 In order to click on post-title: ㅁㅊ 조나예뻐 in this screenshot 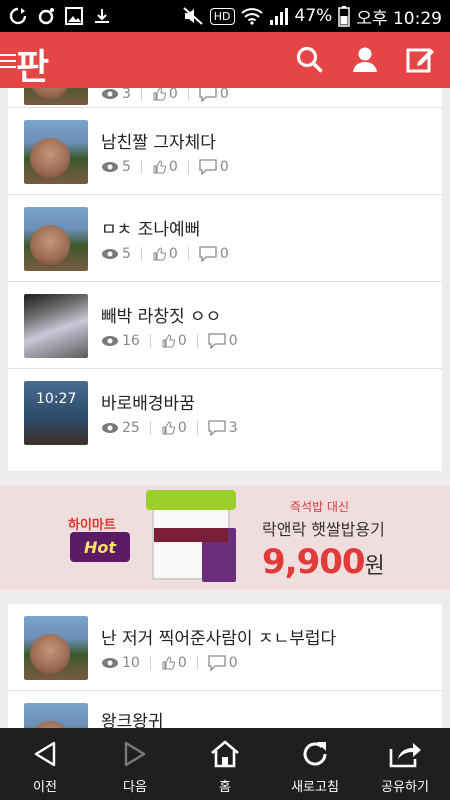, I will do `click(151, 230)`.